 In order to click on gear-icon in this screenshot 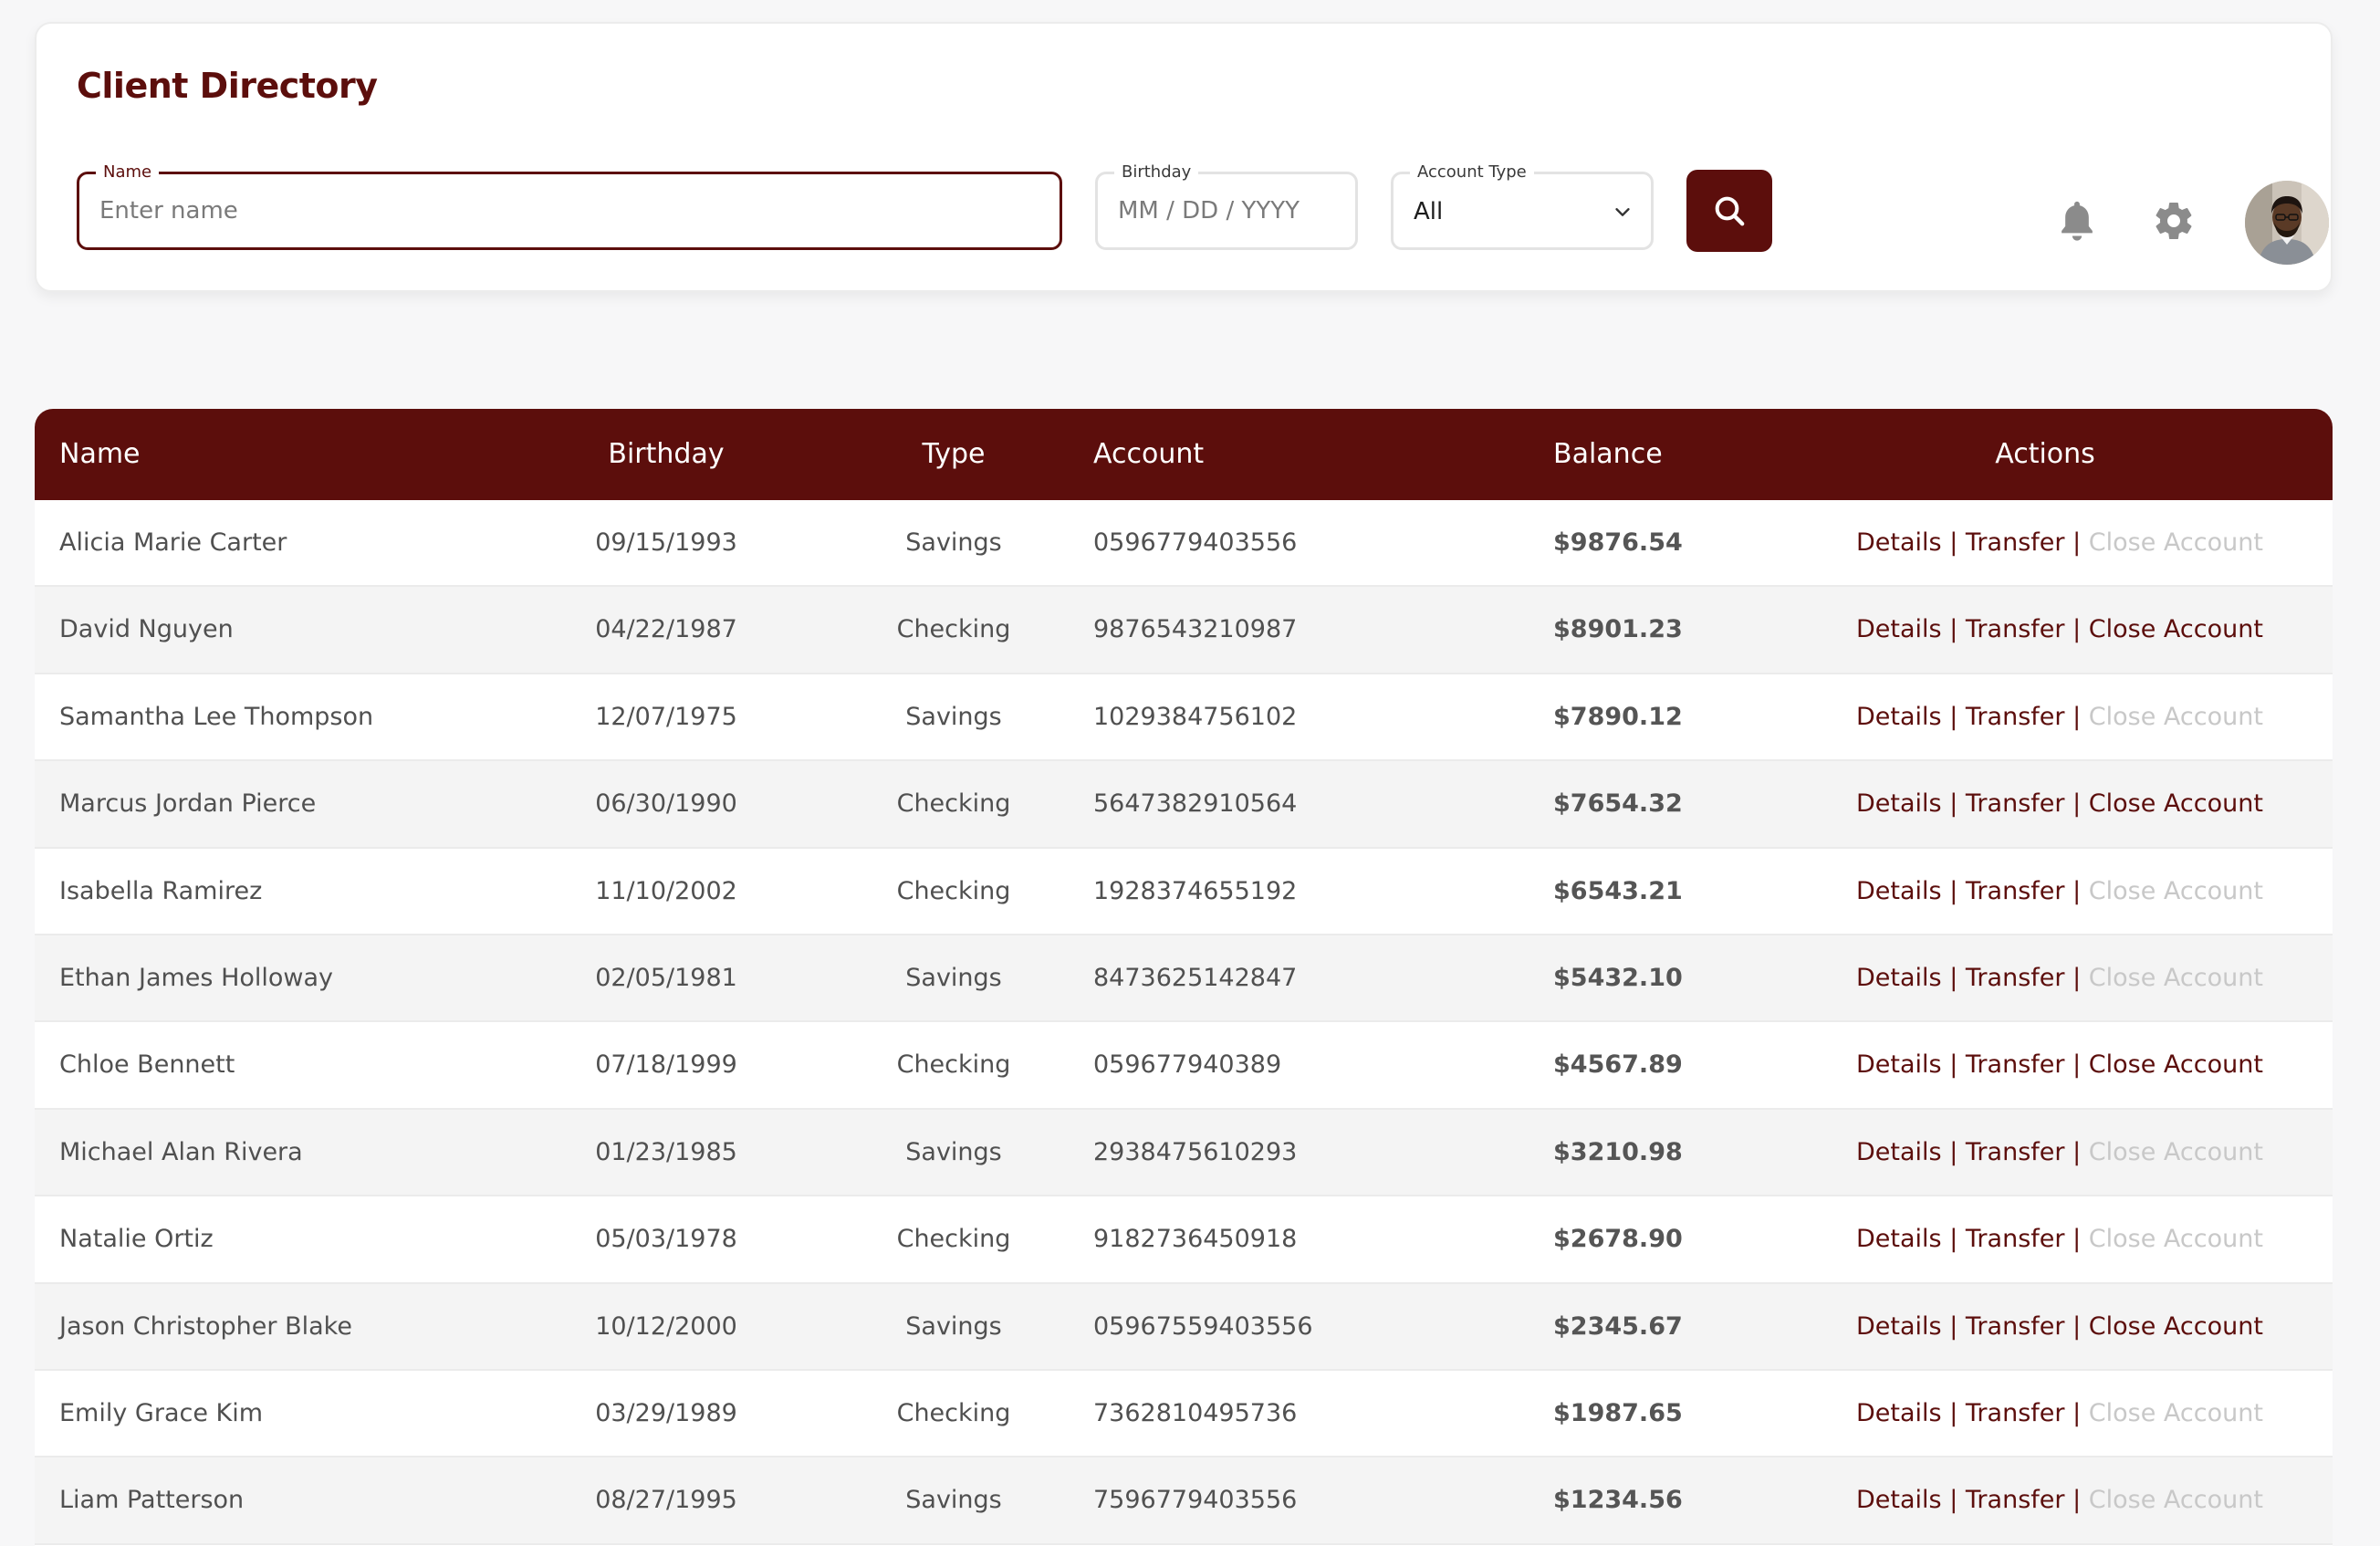, I will do `click(2174, 221)`.